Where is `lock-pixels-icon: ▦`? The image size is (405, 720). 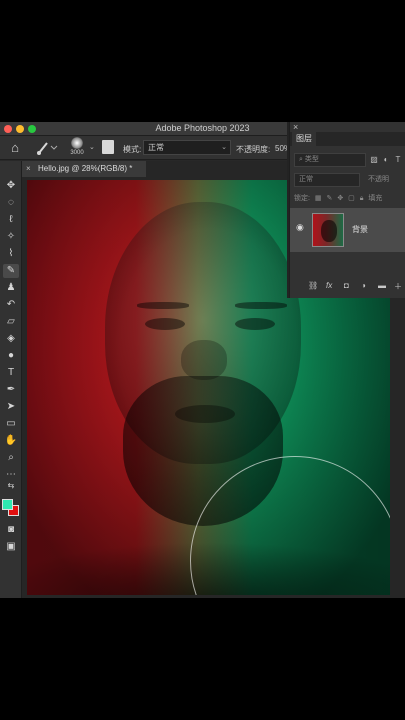
lock-pixels-icon: ▦ is located at coordinates (318, 198).